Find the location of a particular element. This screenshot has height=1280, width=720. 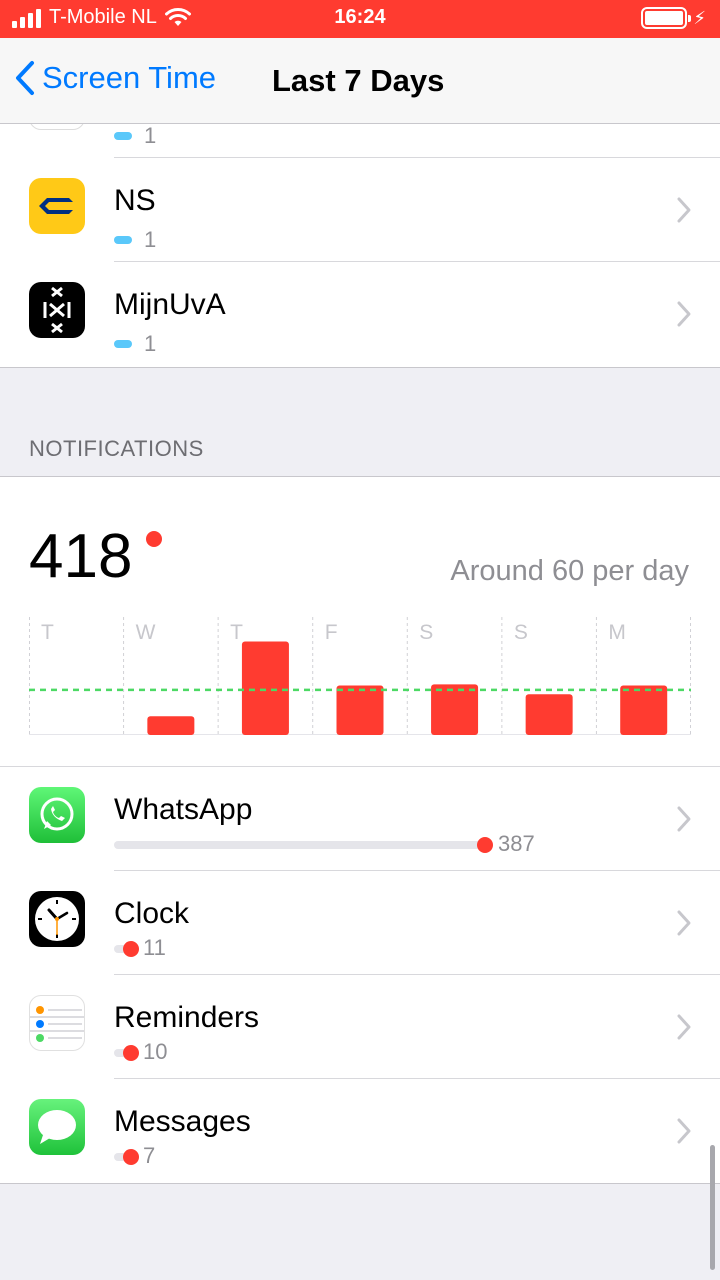

app-name: MijnUvA is located at coordinates (170, 304).